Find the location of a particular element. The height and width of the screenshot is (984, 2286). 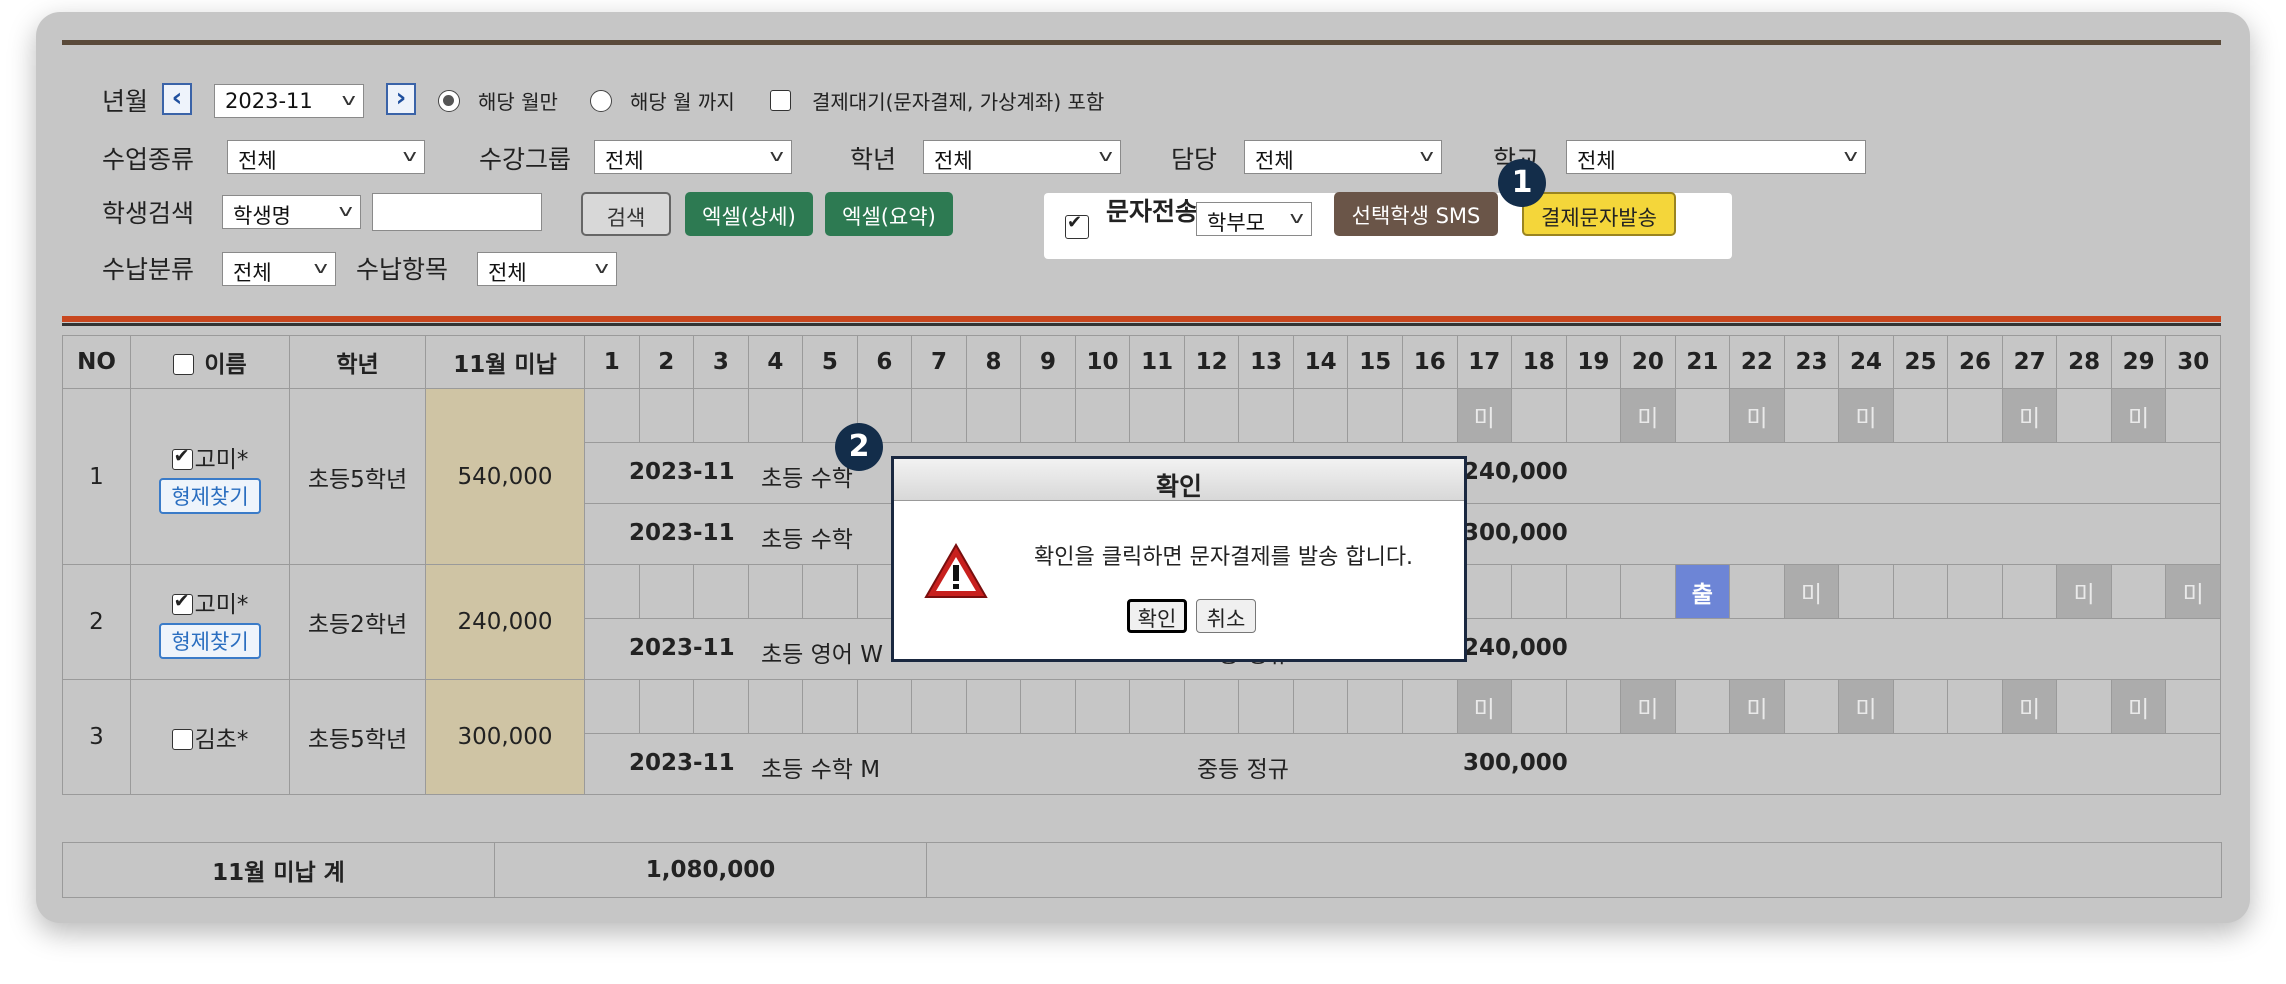

dialog-cancel-button: 취소 is located at coordinates (1226, 616).